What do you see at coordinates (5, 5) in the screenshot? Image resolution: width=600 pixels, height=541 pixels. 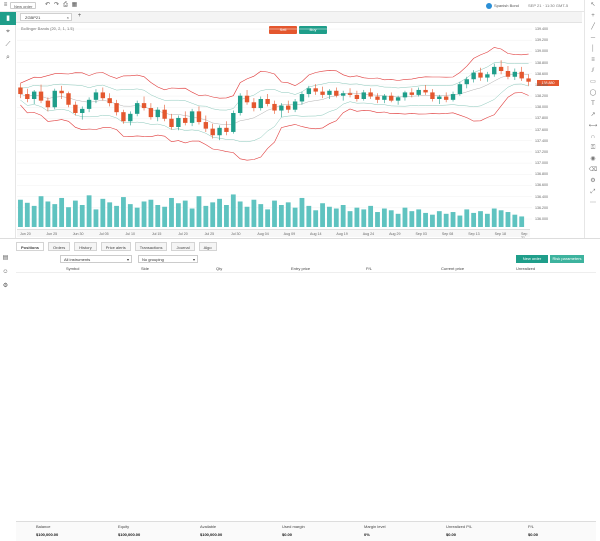 I see `menu-icon: ≡` at bounding box center [5, 5].